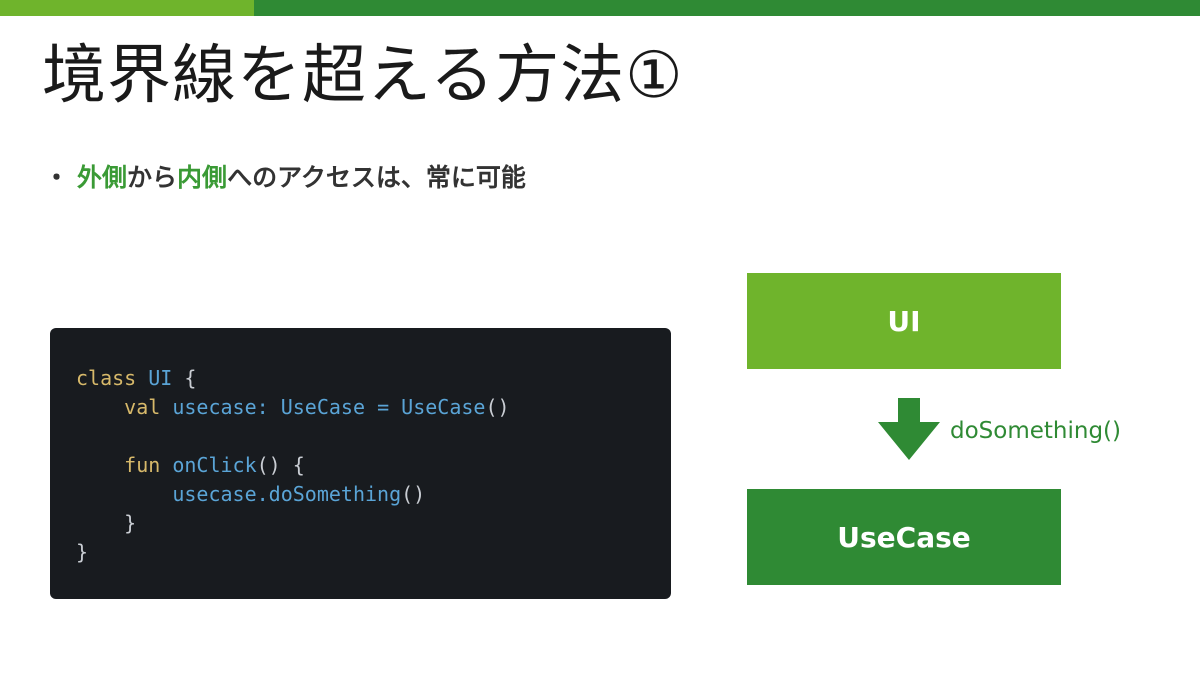 Image resolution: width=1200 pixels, height=676 pixels. Describe the element at coordinates (904, 321) in the screenshot. I see `ui-box: UI` at that location.